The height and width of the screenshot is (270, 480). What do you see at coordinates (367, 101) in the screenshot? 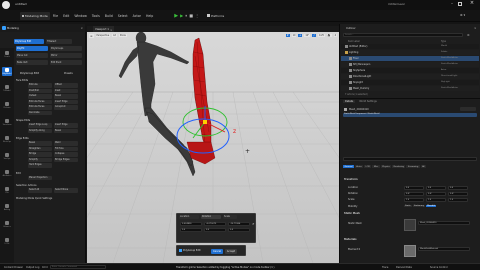
I see `world-settings-tab: World Settings` at bounding box center [367, 101].